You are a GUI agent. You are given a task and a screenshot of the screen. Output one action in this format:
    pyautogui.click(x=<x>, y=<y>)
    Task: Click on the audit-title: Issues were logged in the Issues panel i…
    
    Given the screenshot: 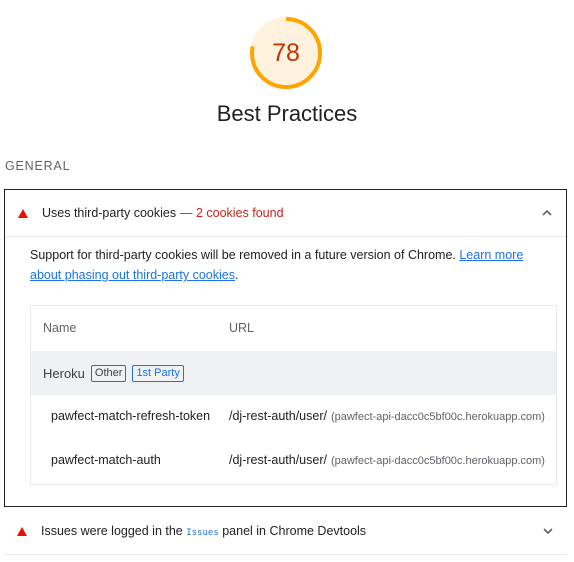 What is the action you would take?
    pyautogui.click(x=203, y=531)
    